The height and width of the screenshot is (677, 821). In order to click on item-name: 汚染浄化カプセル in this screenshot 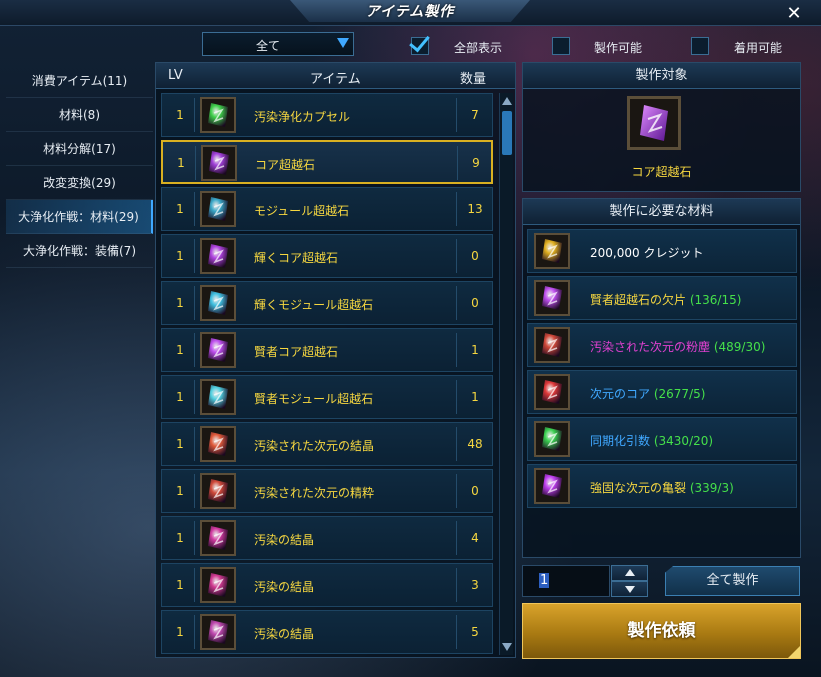, I will do `click(302, 117)`.